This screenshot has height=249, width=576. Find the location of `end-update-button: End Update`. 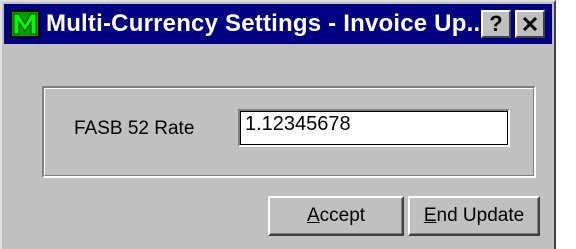

end-update-button: End Update is located at coordinates (474, 216).